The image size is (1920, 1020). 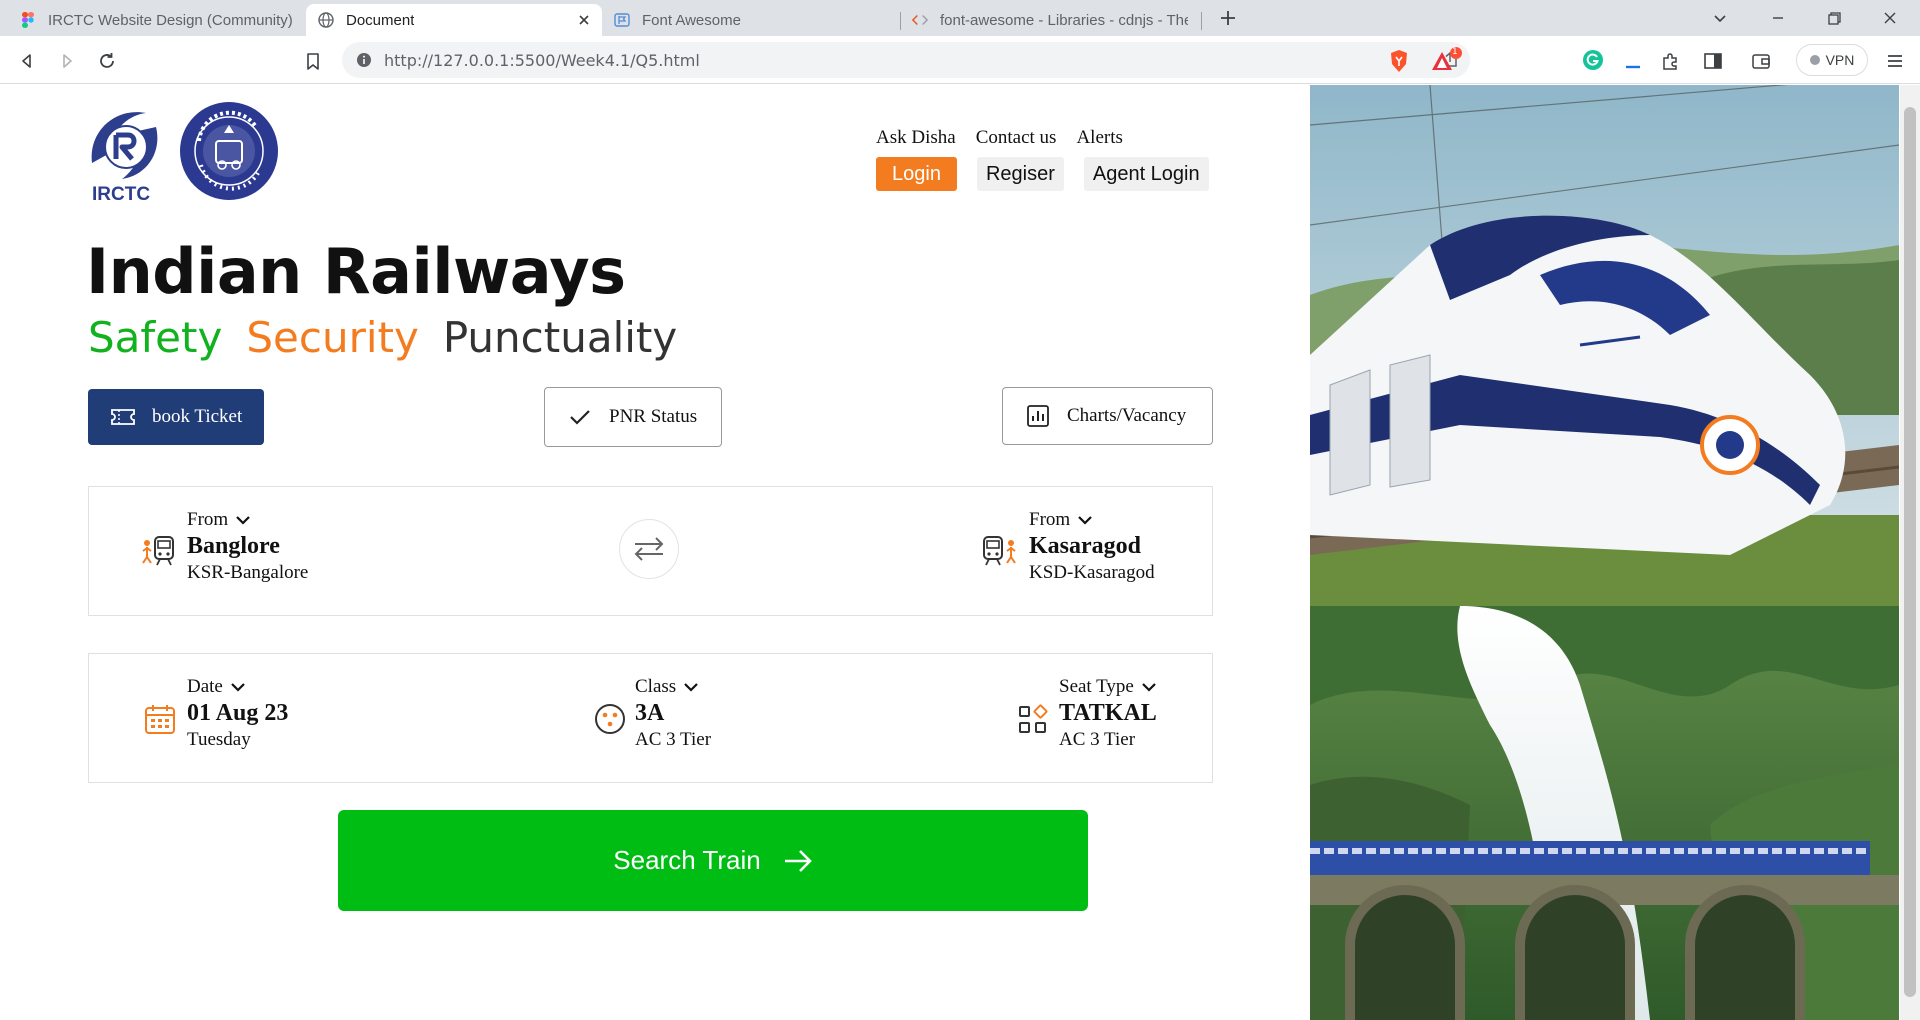 What do you see at coordinates (1633, 61) in the screenshot?
I see `extension-dash-icon` at bounding box center [1633, 61].